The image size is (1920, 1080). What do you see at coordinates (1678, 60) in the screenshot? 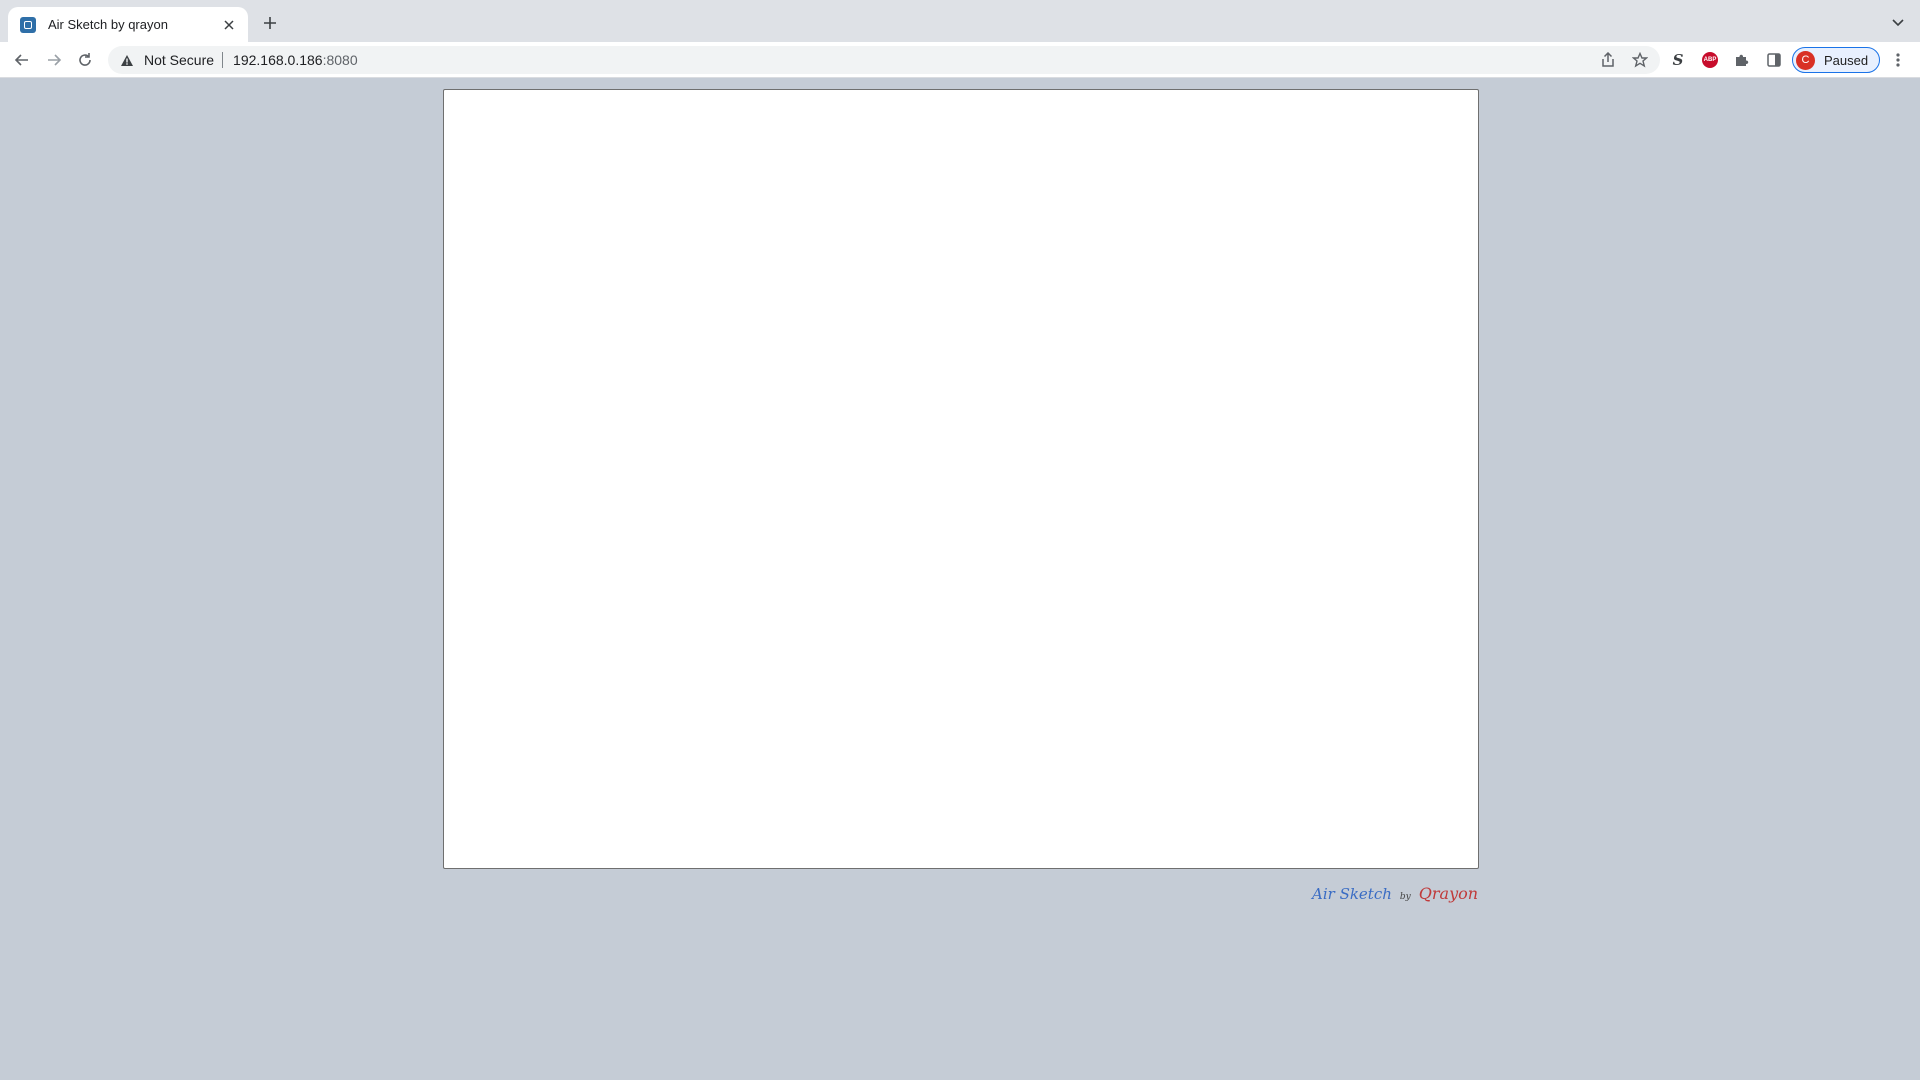
I see `s-extension-icon: S` at bounding box center [1678, 60].